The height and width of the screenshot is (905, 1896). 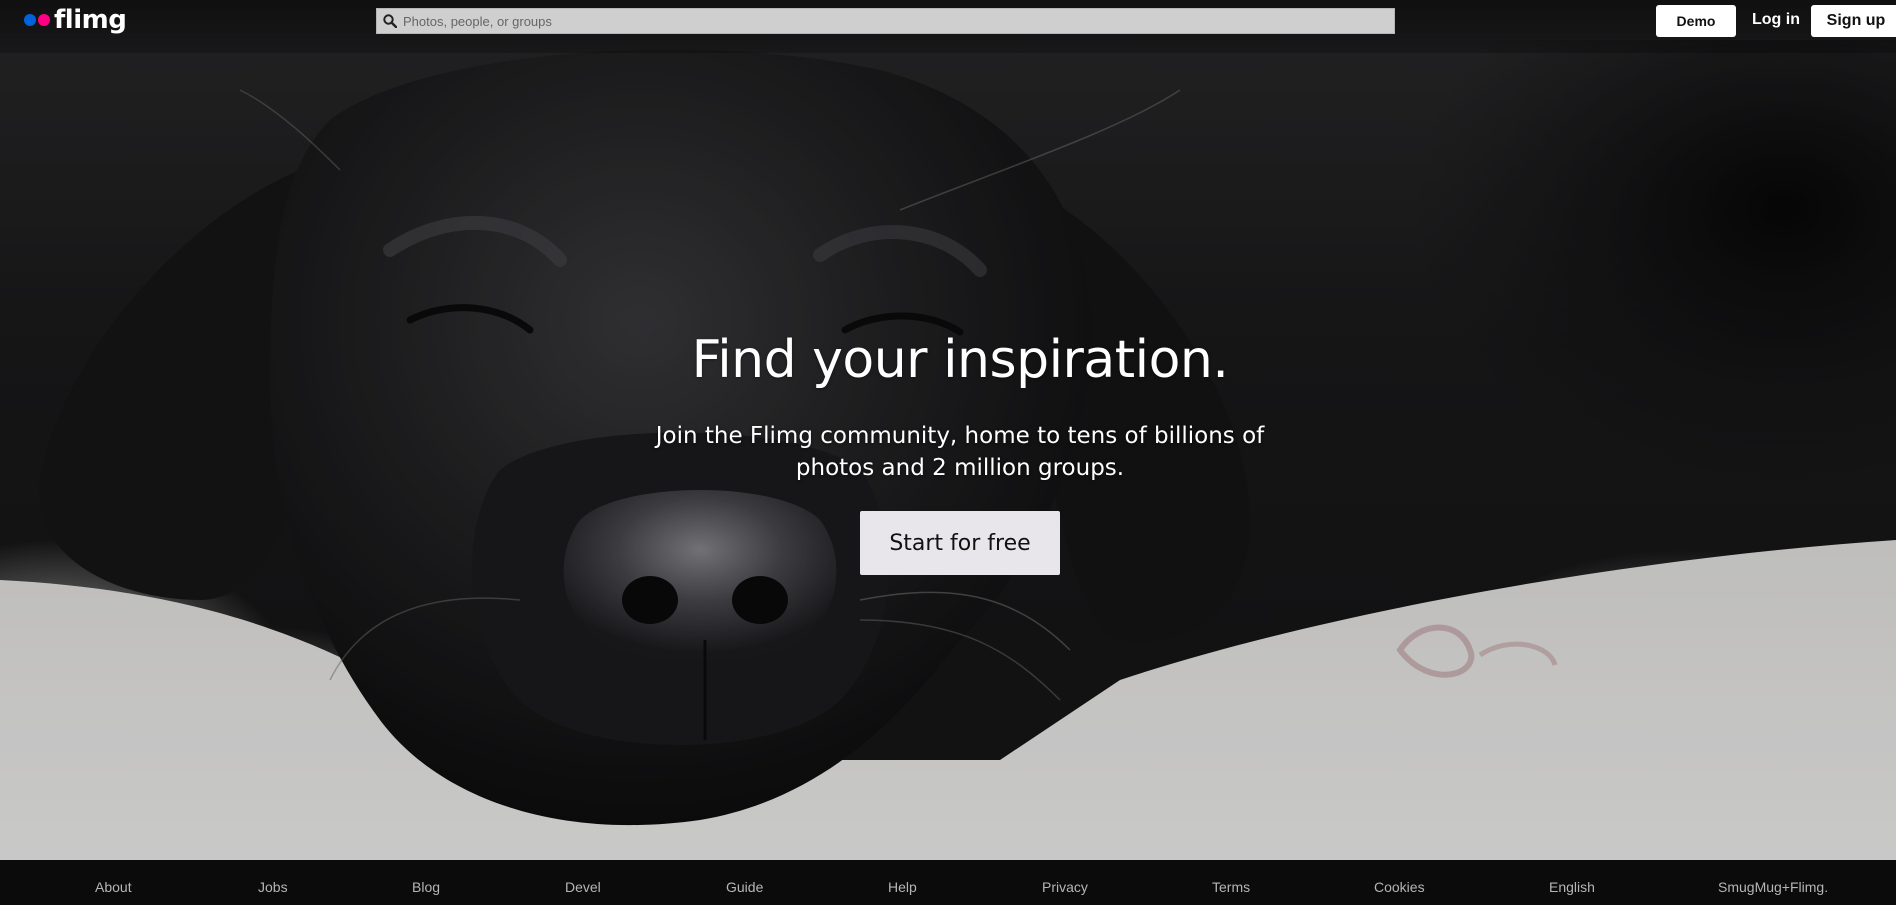 I want to click on logo-wordmark: flimg, so click(x=90, y=20).